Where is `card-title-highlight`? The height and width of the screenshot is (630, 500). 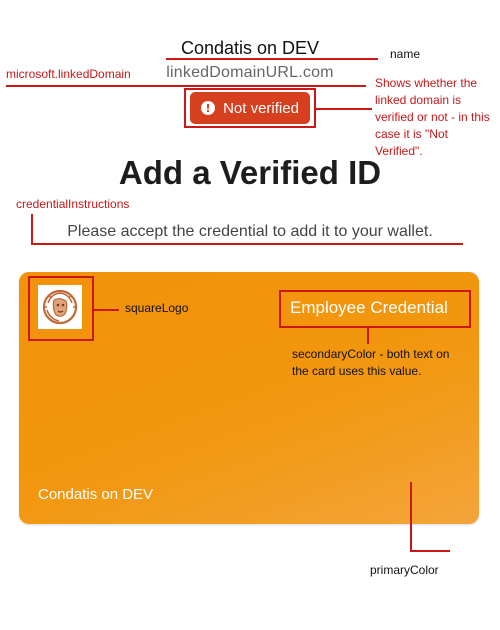 card-title-highlight is located at coordinates (375, 309).